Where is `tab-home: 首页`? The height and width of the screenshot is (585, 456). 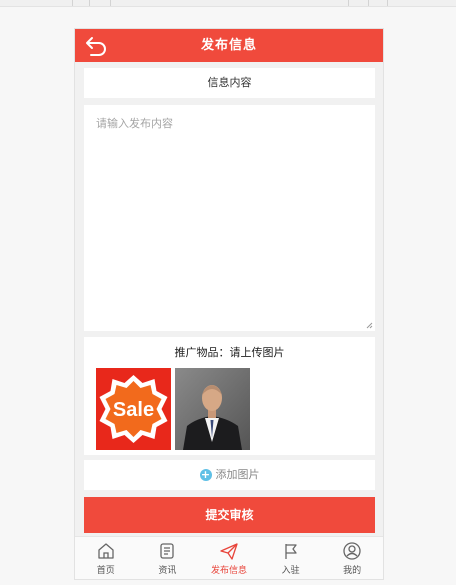 tab-home: 首页 is located at coordinates (106, 558).